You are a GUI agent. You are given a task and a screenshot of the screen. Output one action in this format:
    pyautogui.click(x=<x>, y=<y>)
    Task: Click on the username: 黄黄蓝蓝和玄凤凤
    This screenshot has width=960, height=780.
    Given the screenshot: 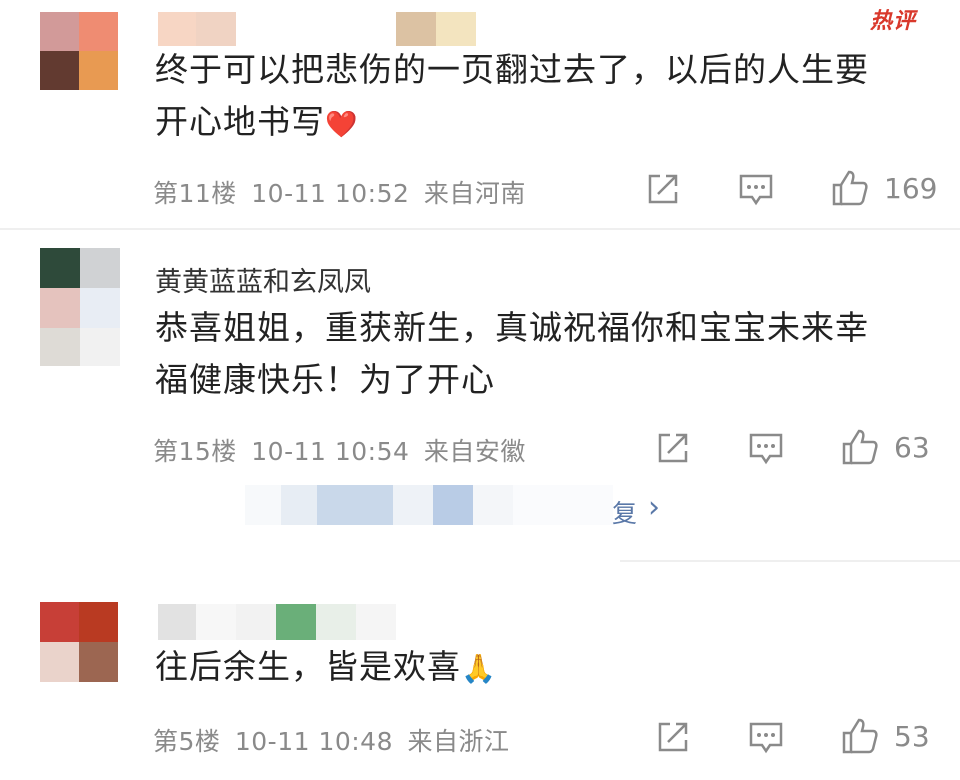 What is the action you would take?
    pyautogui.click(x=263, y=279)
    